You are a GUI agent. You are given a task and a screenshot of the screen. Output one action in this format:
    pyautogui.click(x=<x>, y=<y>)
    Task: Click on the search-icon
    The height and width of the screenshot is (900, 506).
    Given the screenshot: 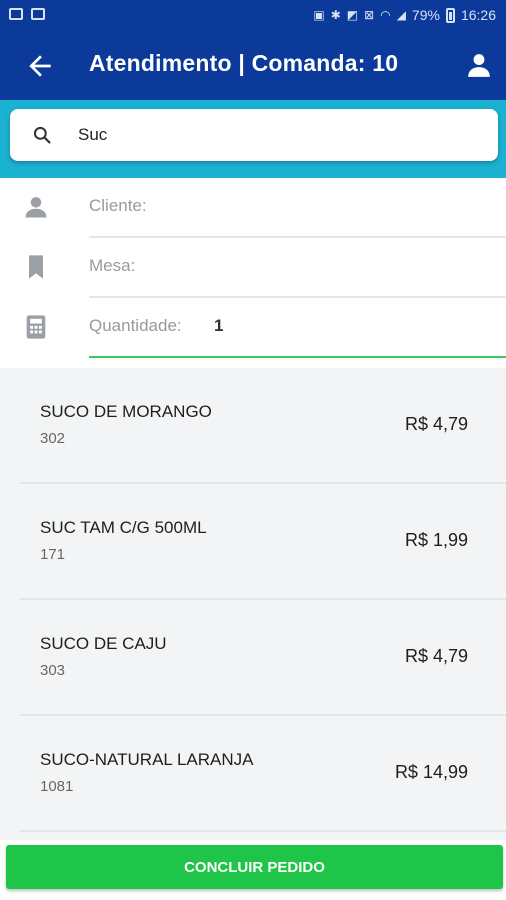 What is the action you would take?
    pyautogui.click(x=42, y=135)
    